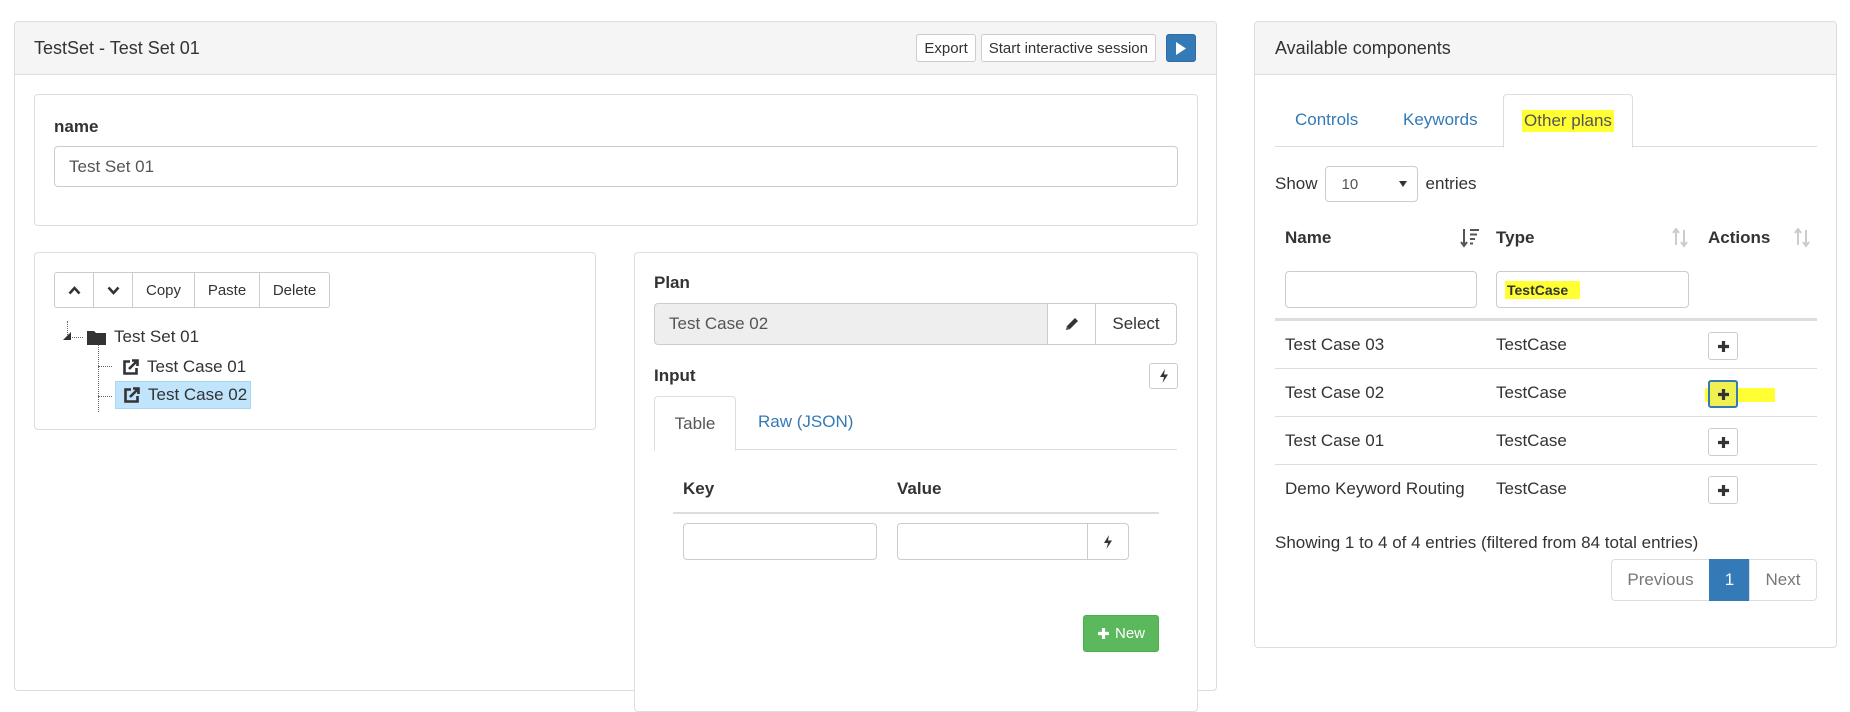 This screenshot has height=712, width=1850. Describe the element at coordinates (616, 166) in the screenshot. I see `name-input: Test Set 01` at that location.